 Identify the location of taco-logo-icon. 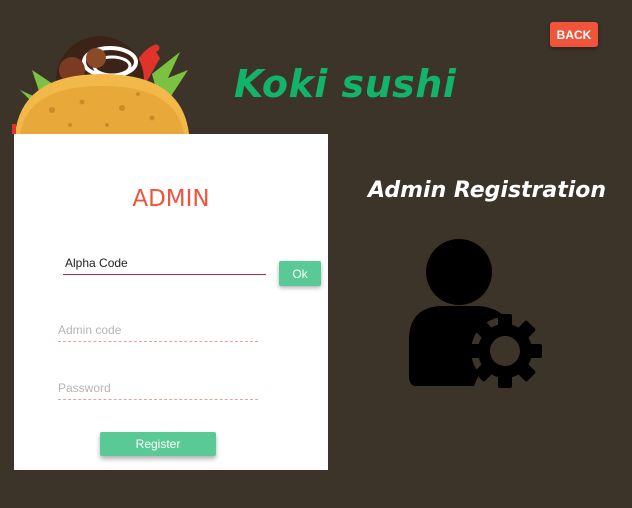
(100, 85).